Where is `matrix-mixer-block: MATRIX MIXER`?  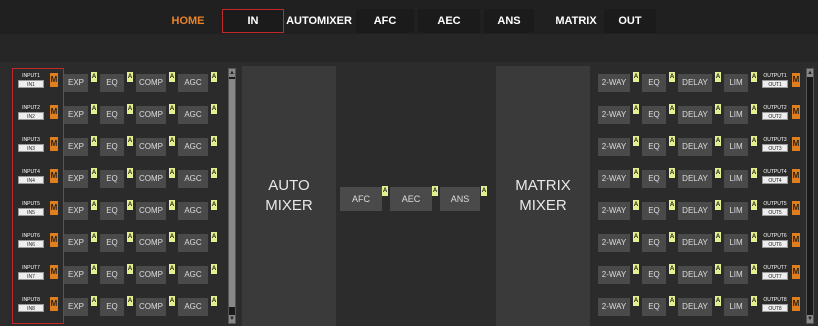 matrix-mixer-block: MATRIX MIXER is located at coordinates (543, 196).